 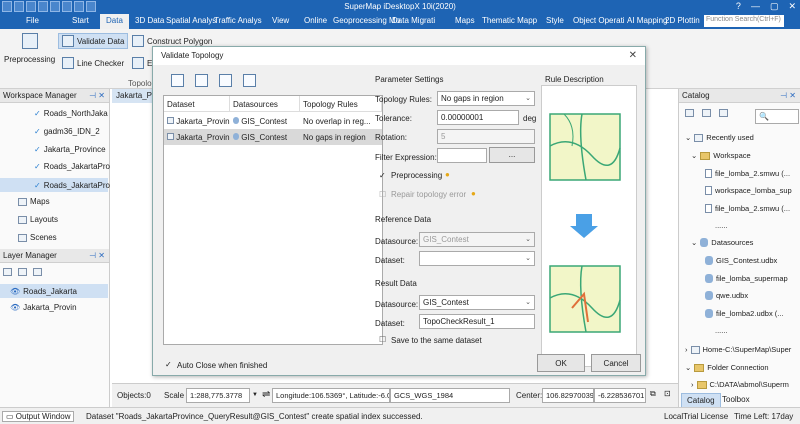 What do you see at coordinates (723, 113) in the screenshot?
I see `refresh-icon` at bounding box center [723, 113].